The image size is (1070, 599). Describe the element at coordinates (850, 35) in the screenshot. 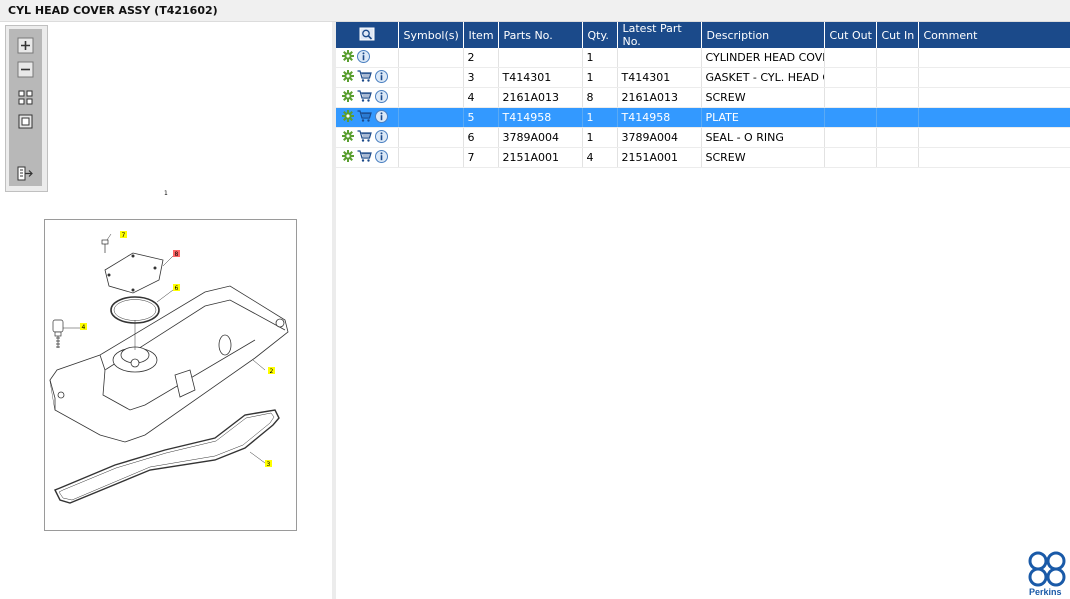

I see `column-header-cut-out: Cut Out` at that location.